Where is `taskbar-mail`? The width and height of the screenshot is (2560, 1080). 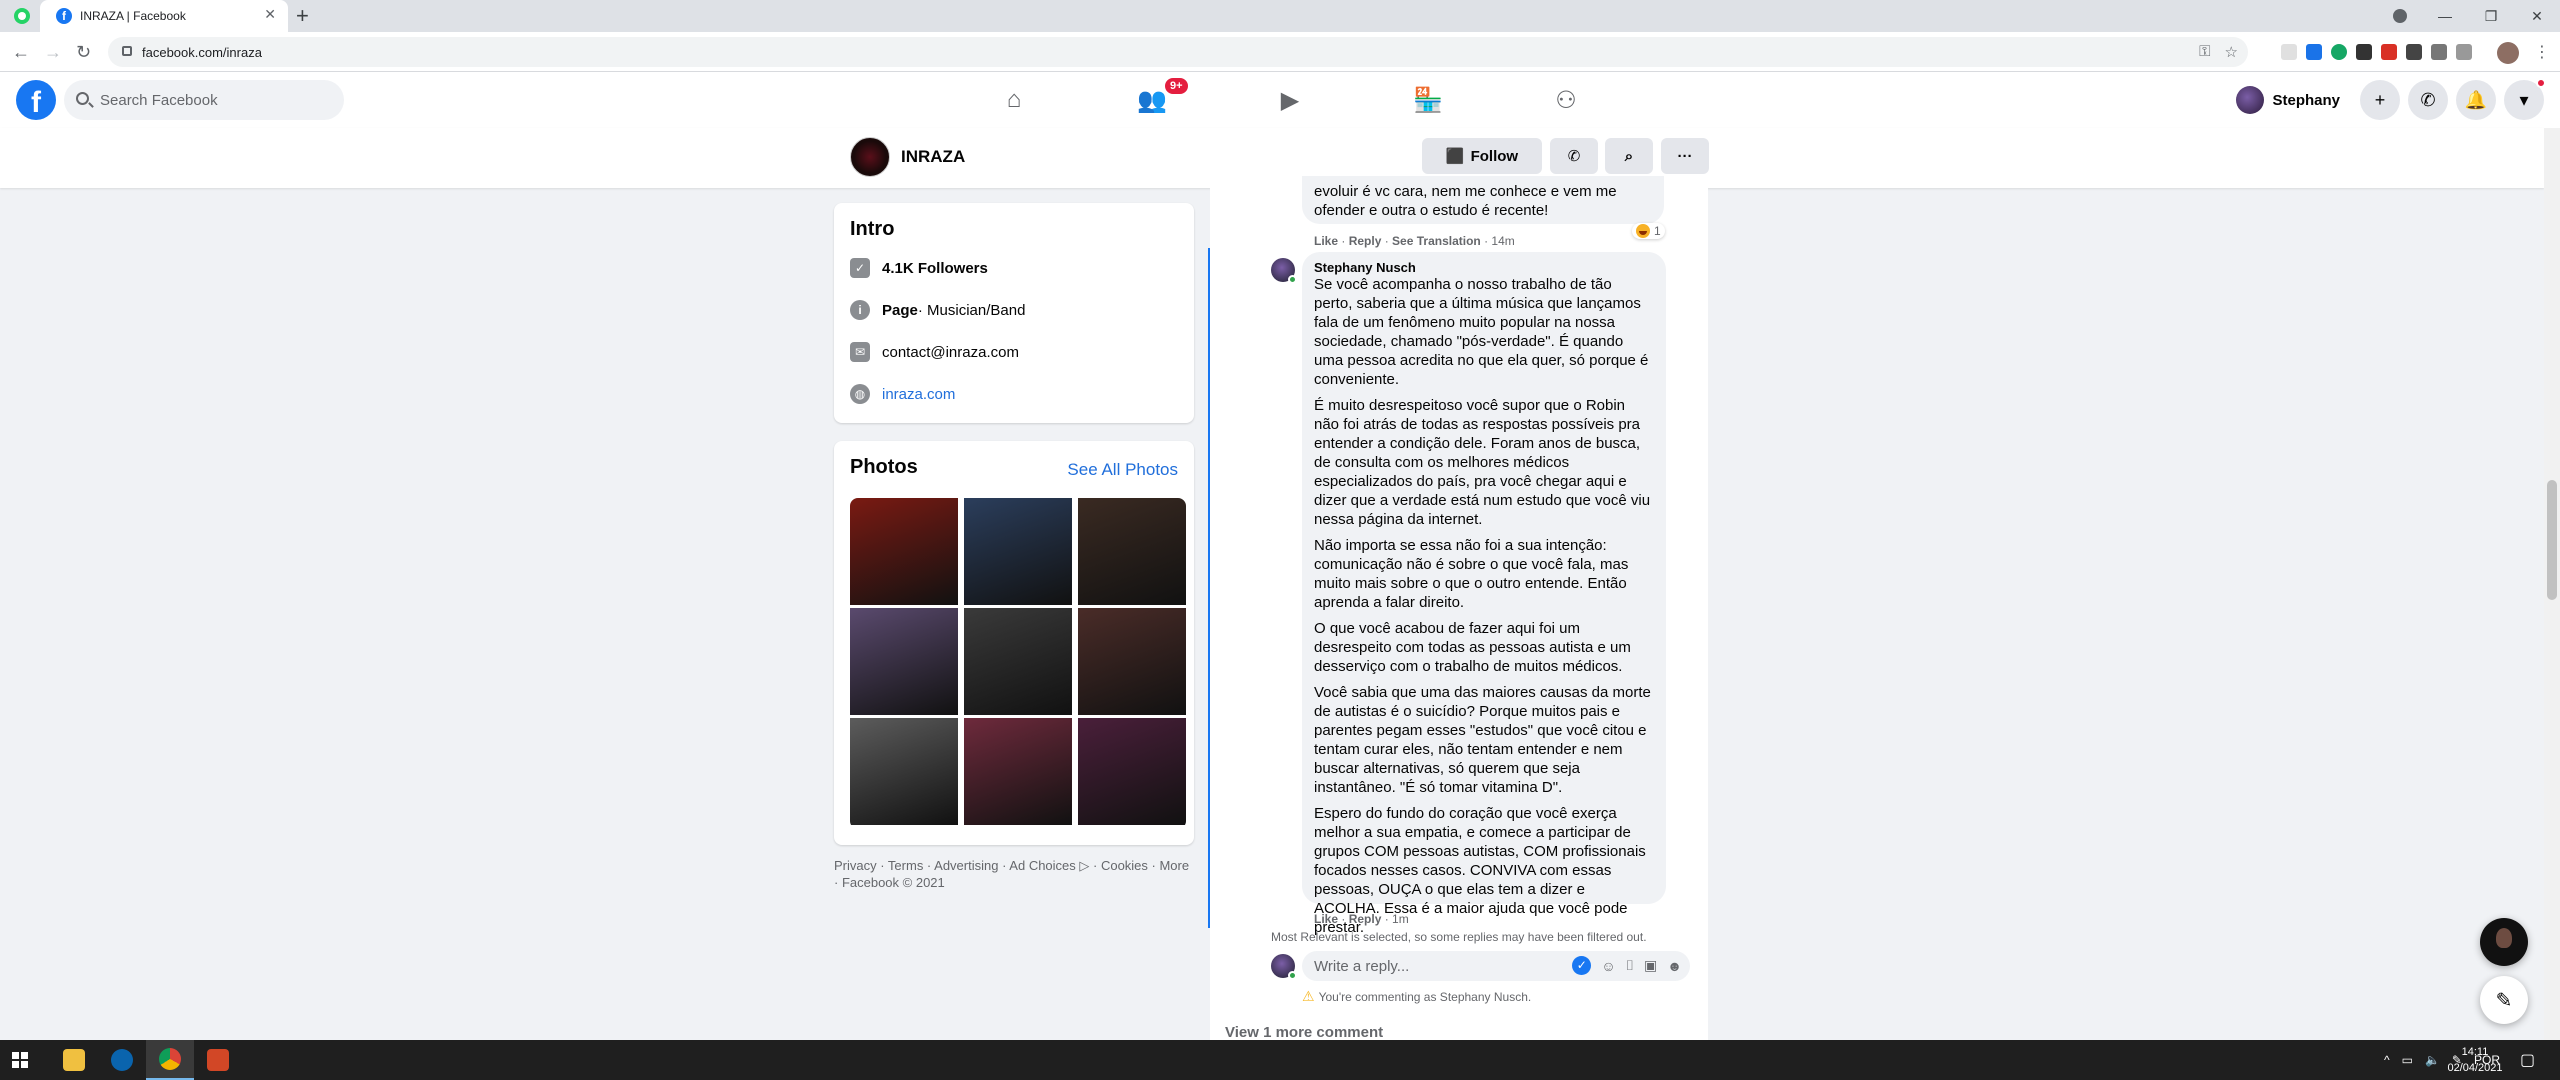 taskbar-mail is located at coordinates (122, 1060).